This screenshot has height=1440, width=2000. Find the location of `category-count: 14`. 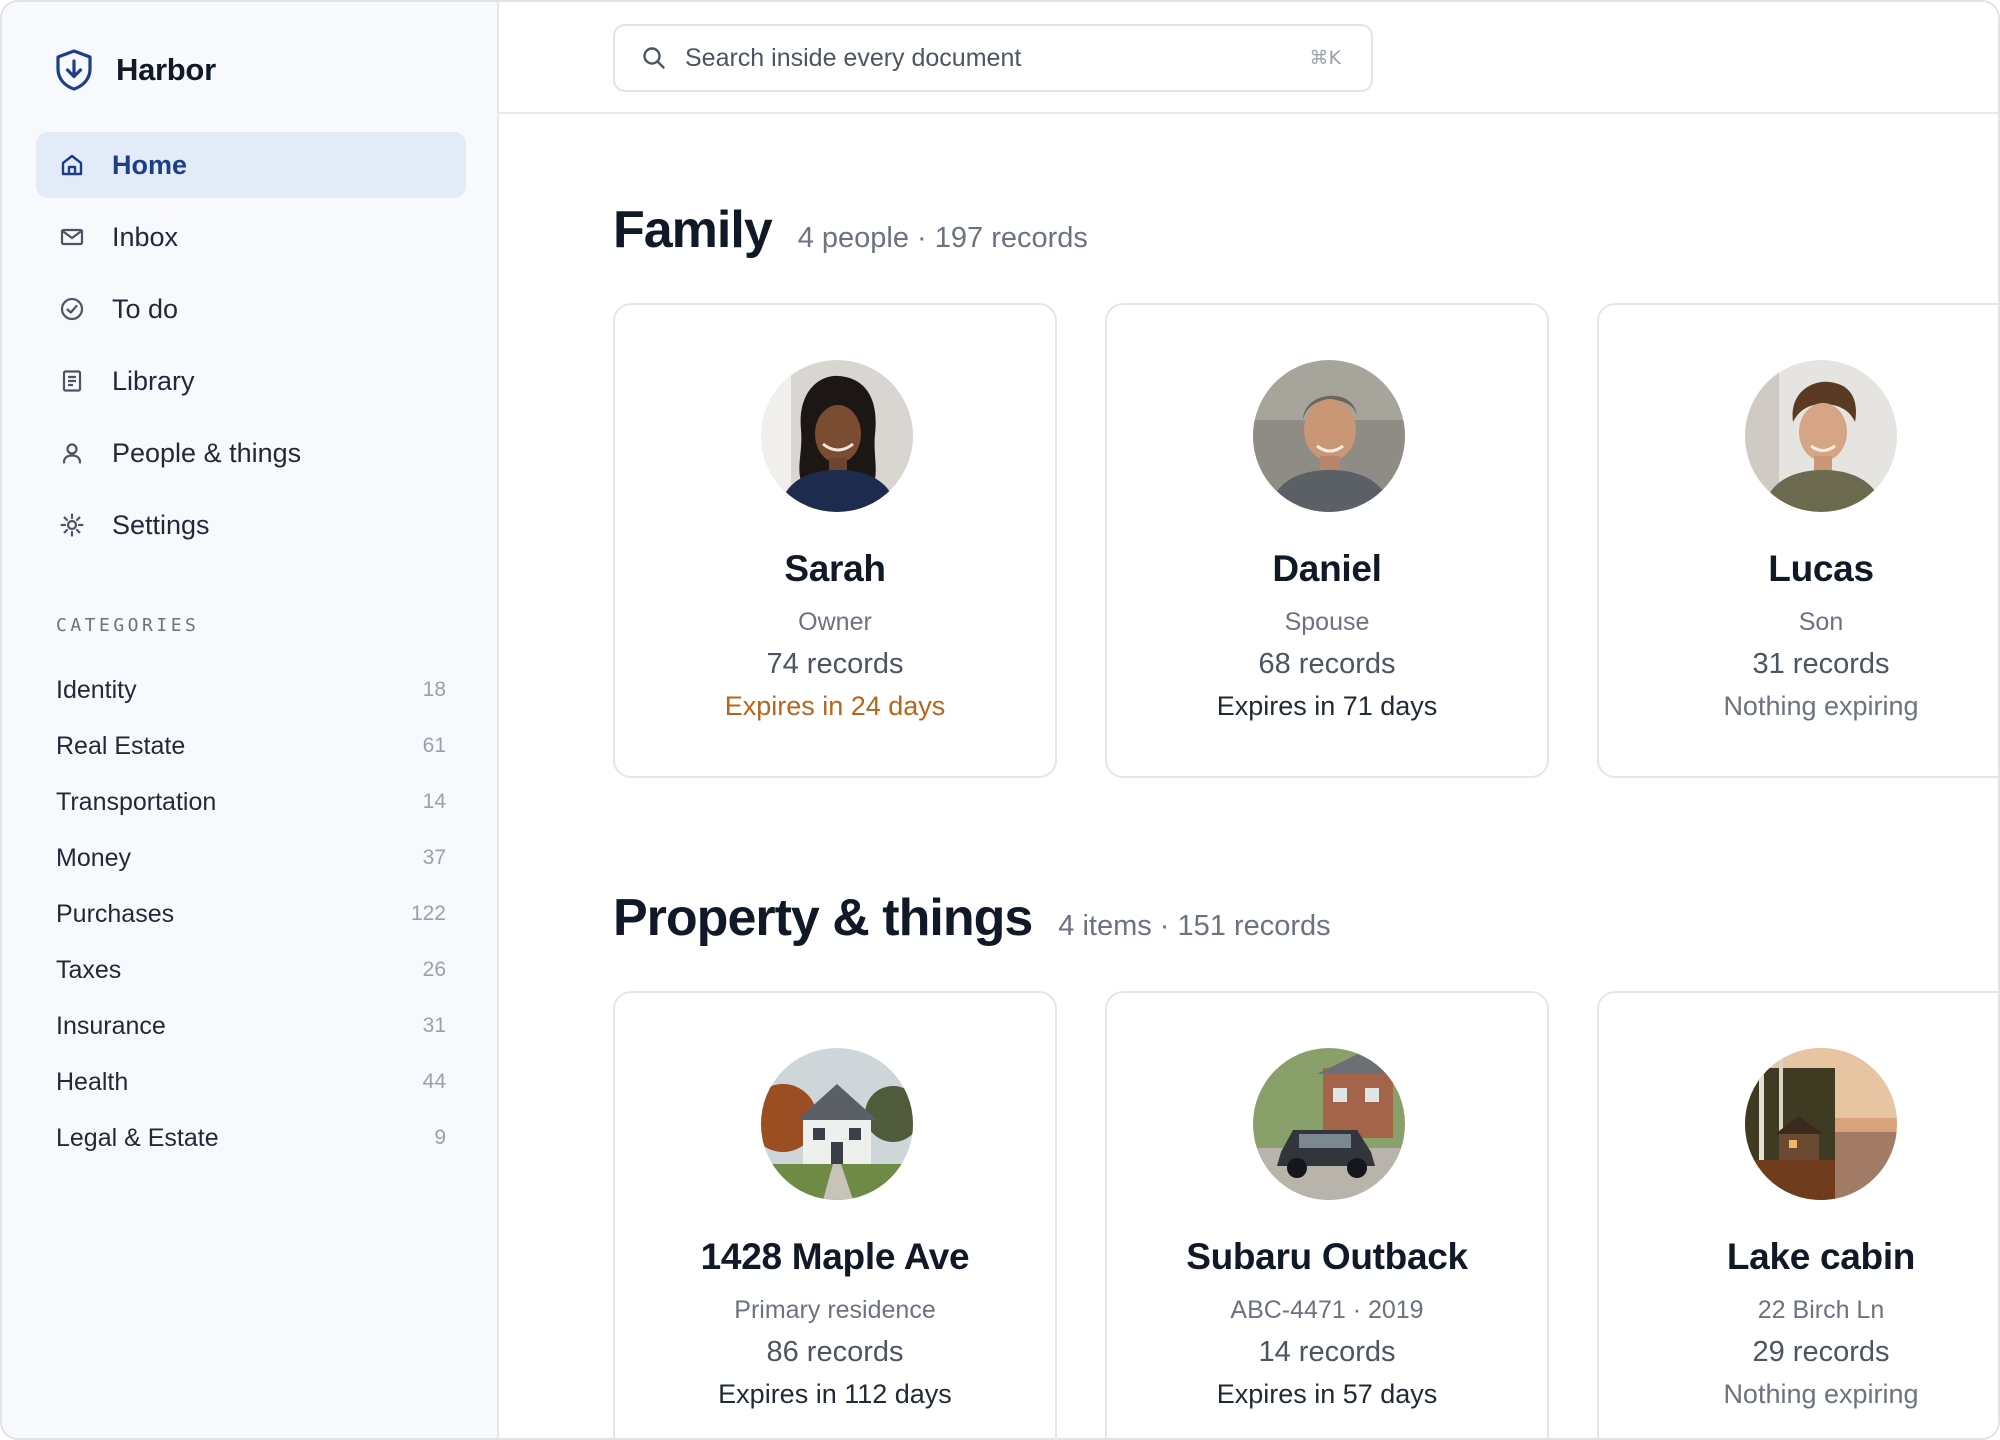

category-count: 14 is located at coordinates (434, 801).